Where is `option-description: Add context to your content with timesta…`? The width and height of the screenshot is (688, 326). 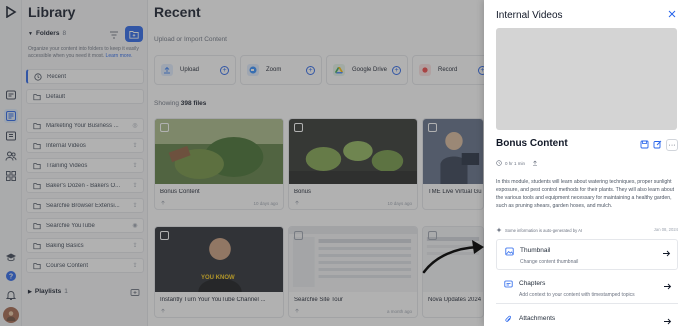
option-description: Add context to your content with timesta… is located at coordinates (577, 295).